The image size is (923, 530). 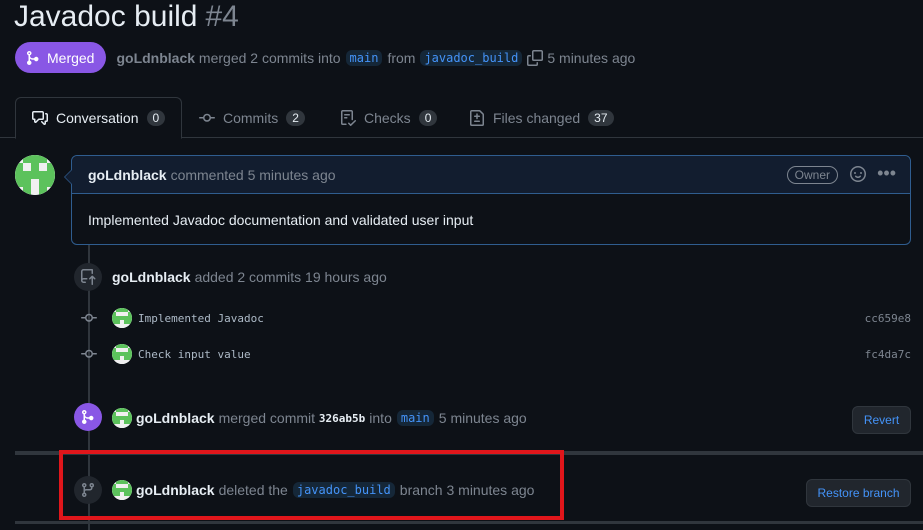 I want to click on merge-time: 5 minutes ago, so click(x=482, y=418).